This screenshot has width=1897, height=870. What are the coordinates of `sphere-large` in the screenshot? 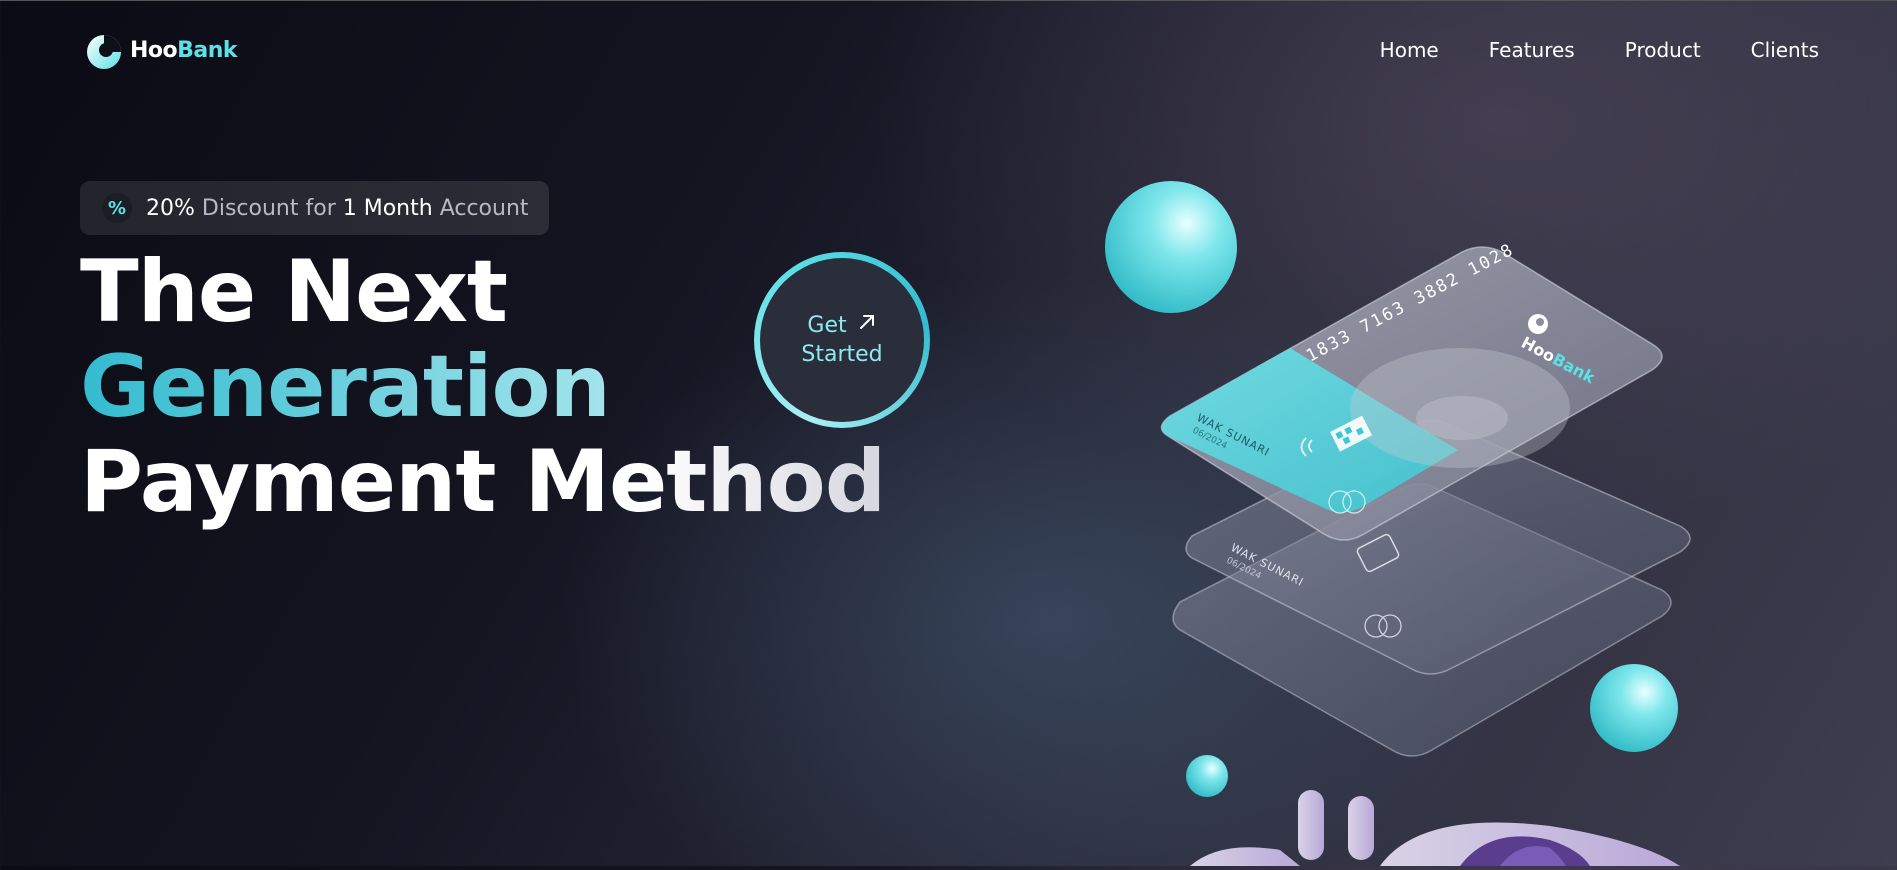 It's located at (1171, 247).